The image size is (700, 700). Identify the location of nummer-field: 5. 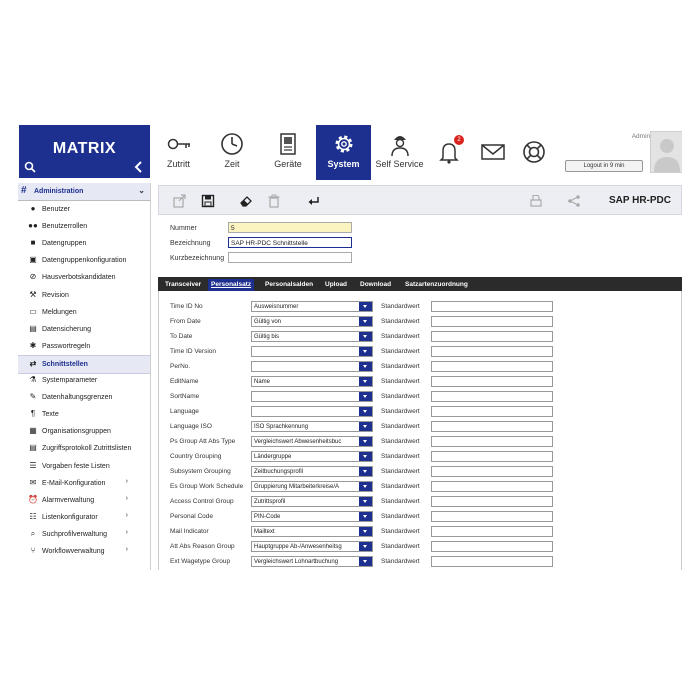
(290, 227).